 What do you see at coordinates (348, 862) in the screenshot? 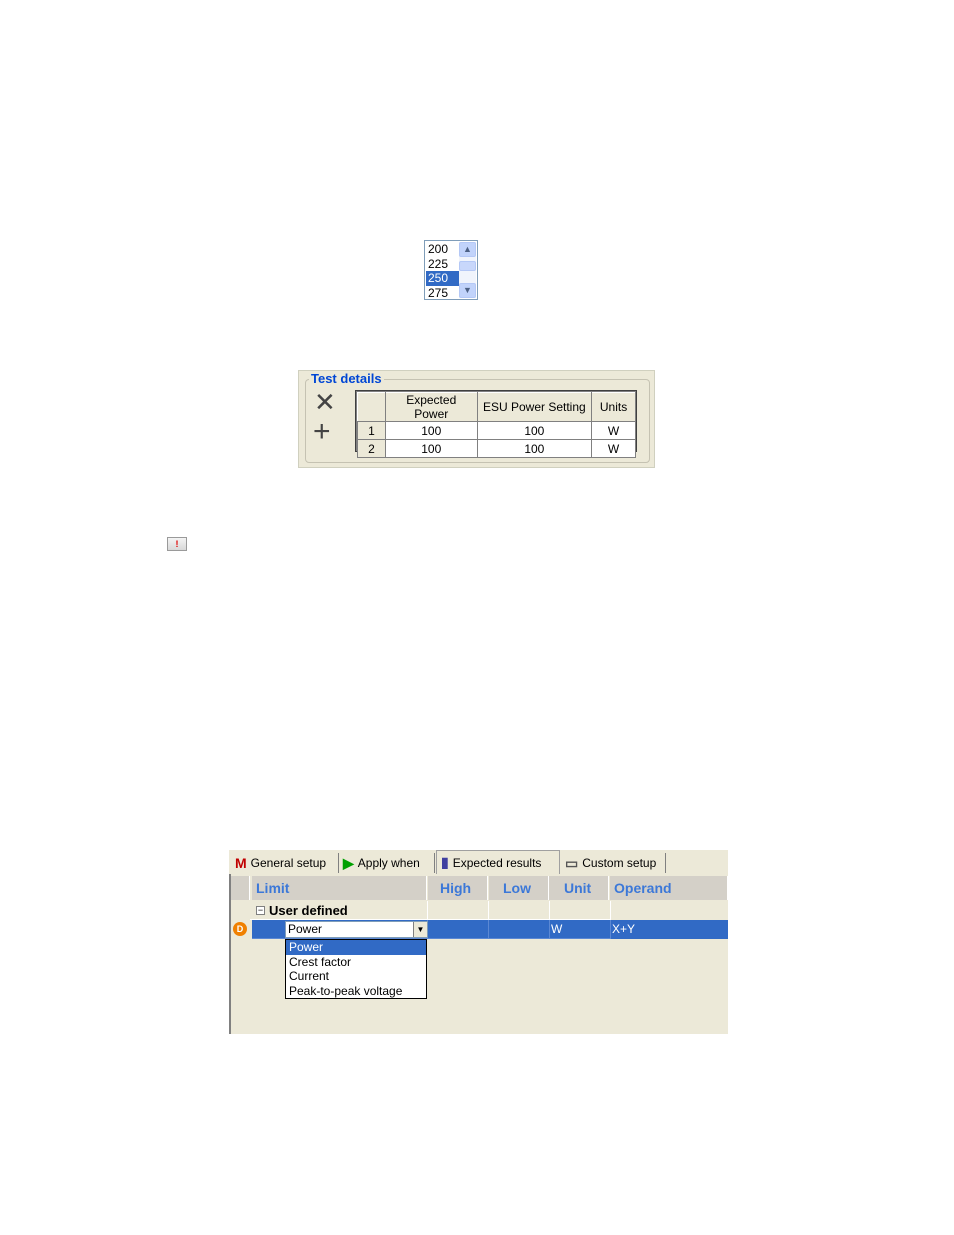
I see `play-icon: ▶` at bounding box center [348, 862].